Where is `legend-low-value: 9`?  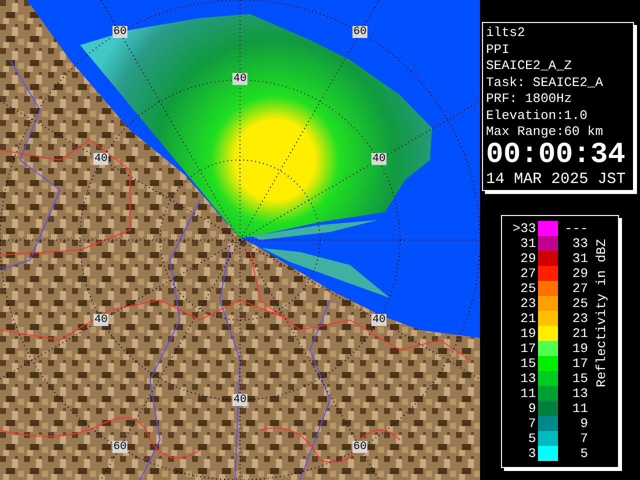
legend-low-value: 9 is located at coordinates (532, 408).